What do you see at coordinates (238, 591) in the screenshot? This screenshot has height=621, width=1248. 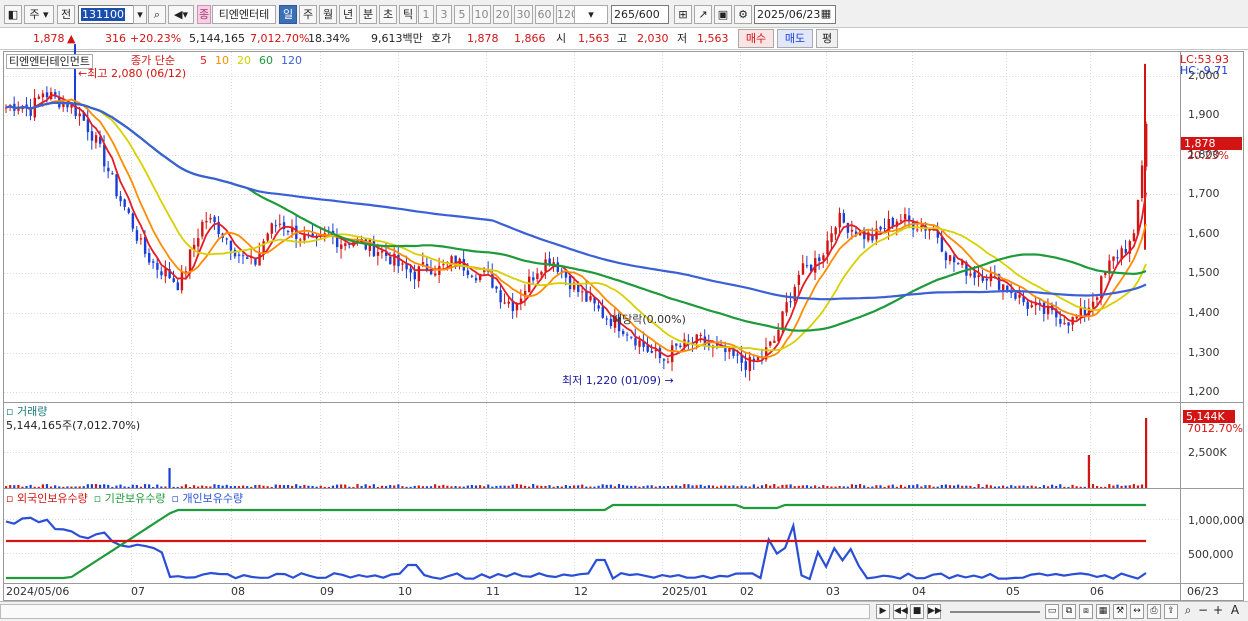 I see `x-axis-label: 08` at bounding box center [238, 591].